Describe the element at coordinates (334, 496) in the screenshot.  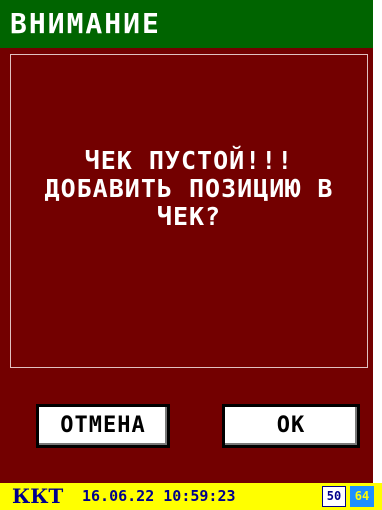
I see `status-indicator-50: 50` at that location.